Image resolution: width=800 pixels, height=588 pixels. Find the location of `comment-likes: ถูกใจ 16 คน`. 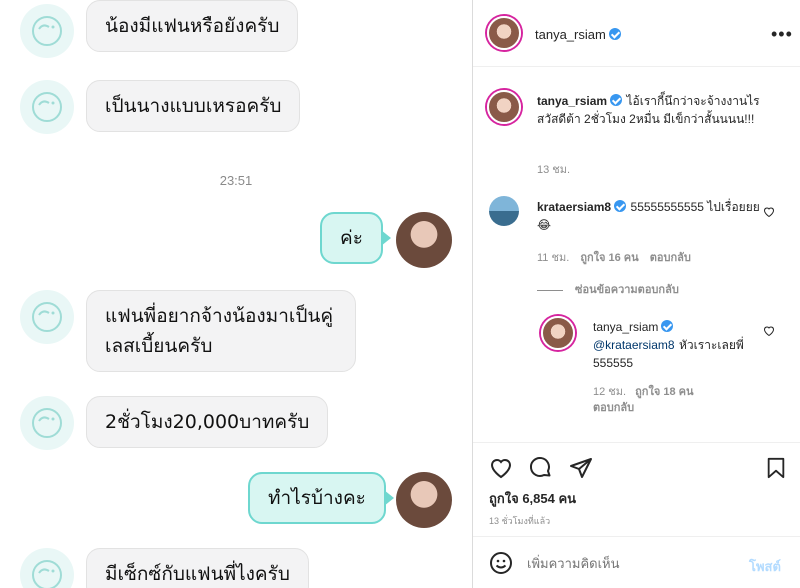

comment-likes: ถูกใจ 16 คน is located at coordinates (609, 258).